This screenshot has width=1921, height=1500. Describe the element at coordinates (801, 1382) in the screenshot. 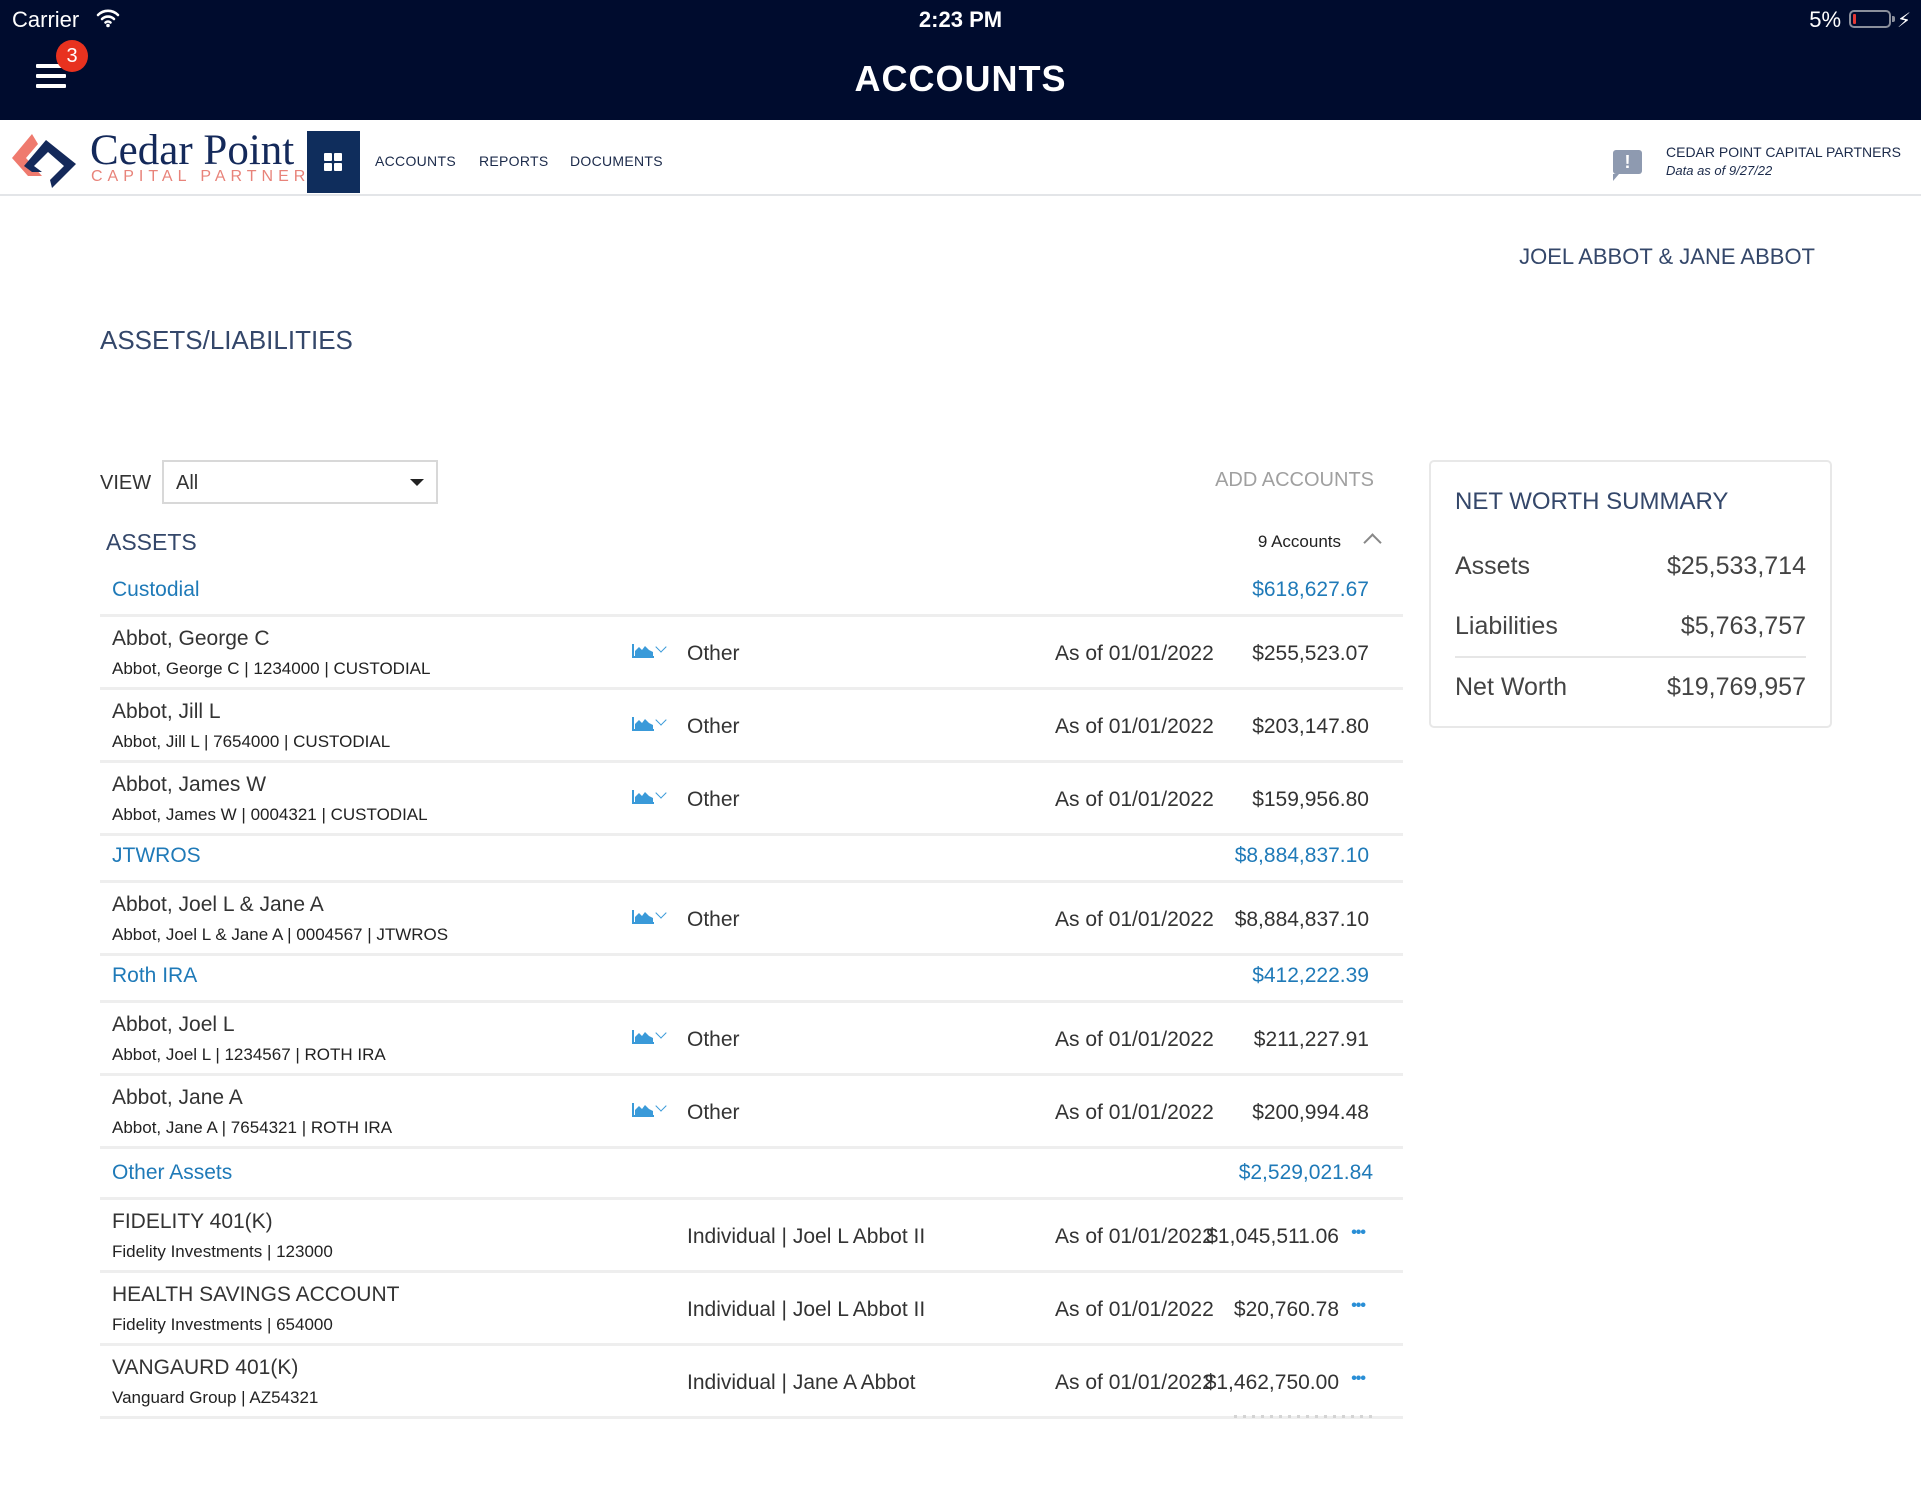

I see `account-owner: Individual | Jane A Abbot` at that location.